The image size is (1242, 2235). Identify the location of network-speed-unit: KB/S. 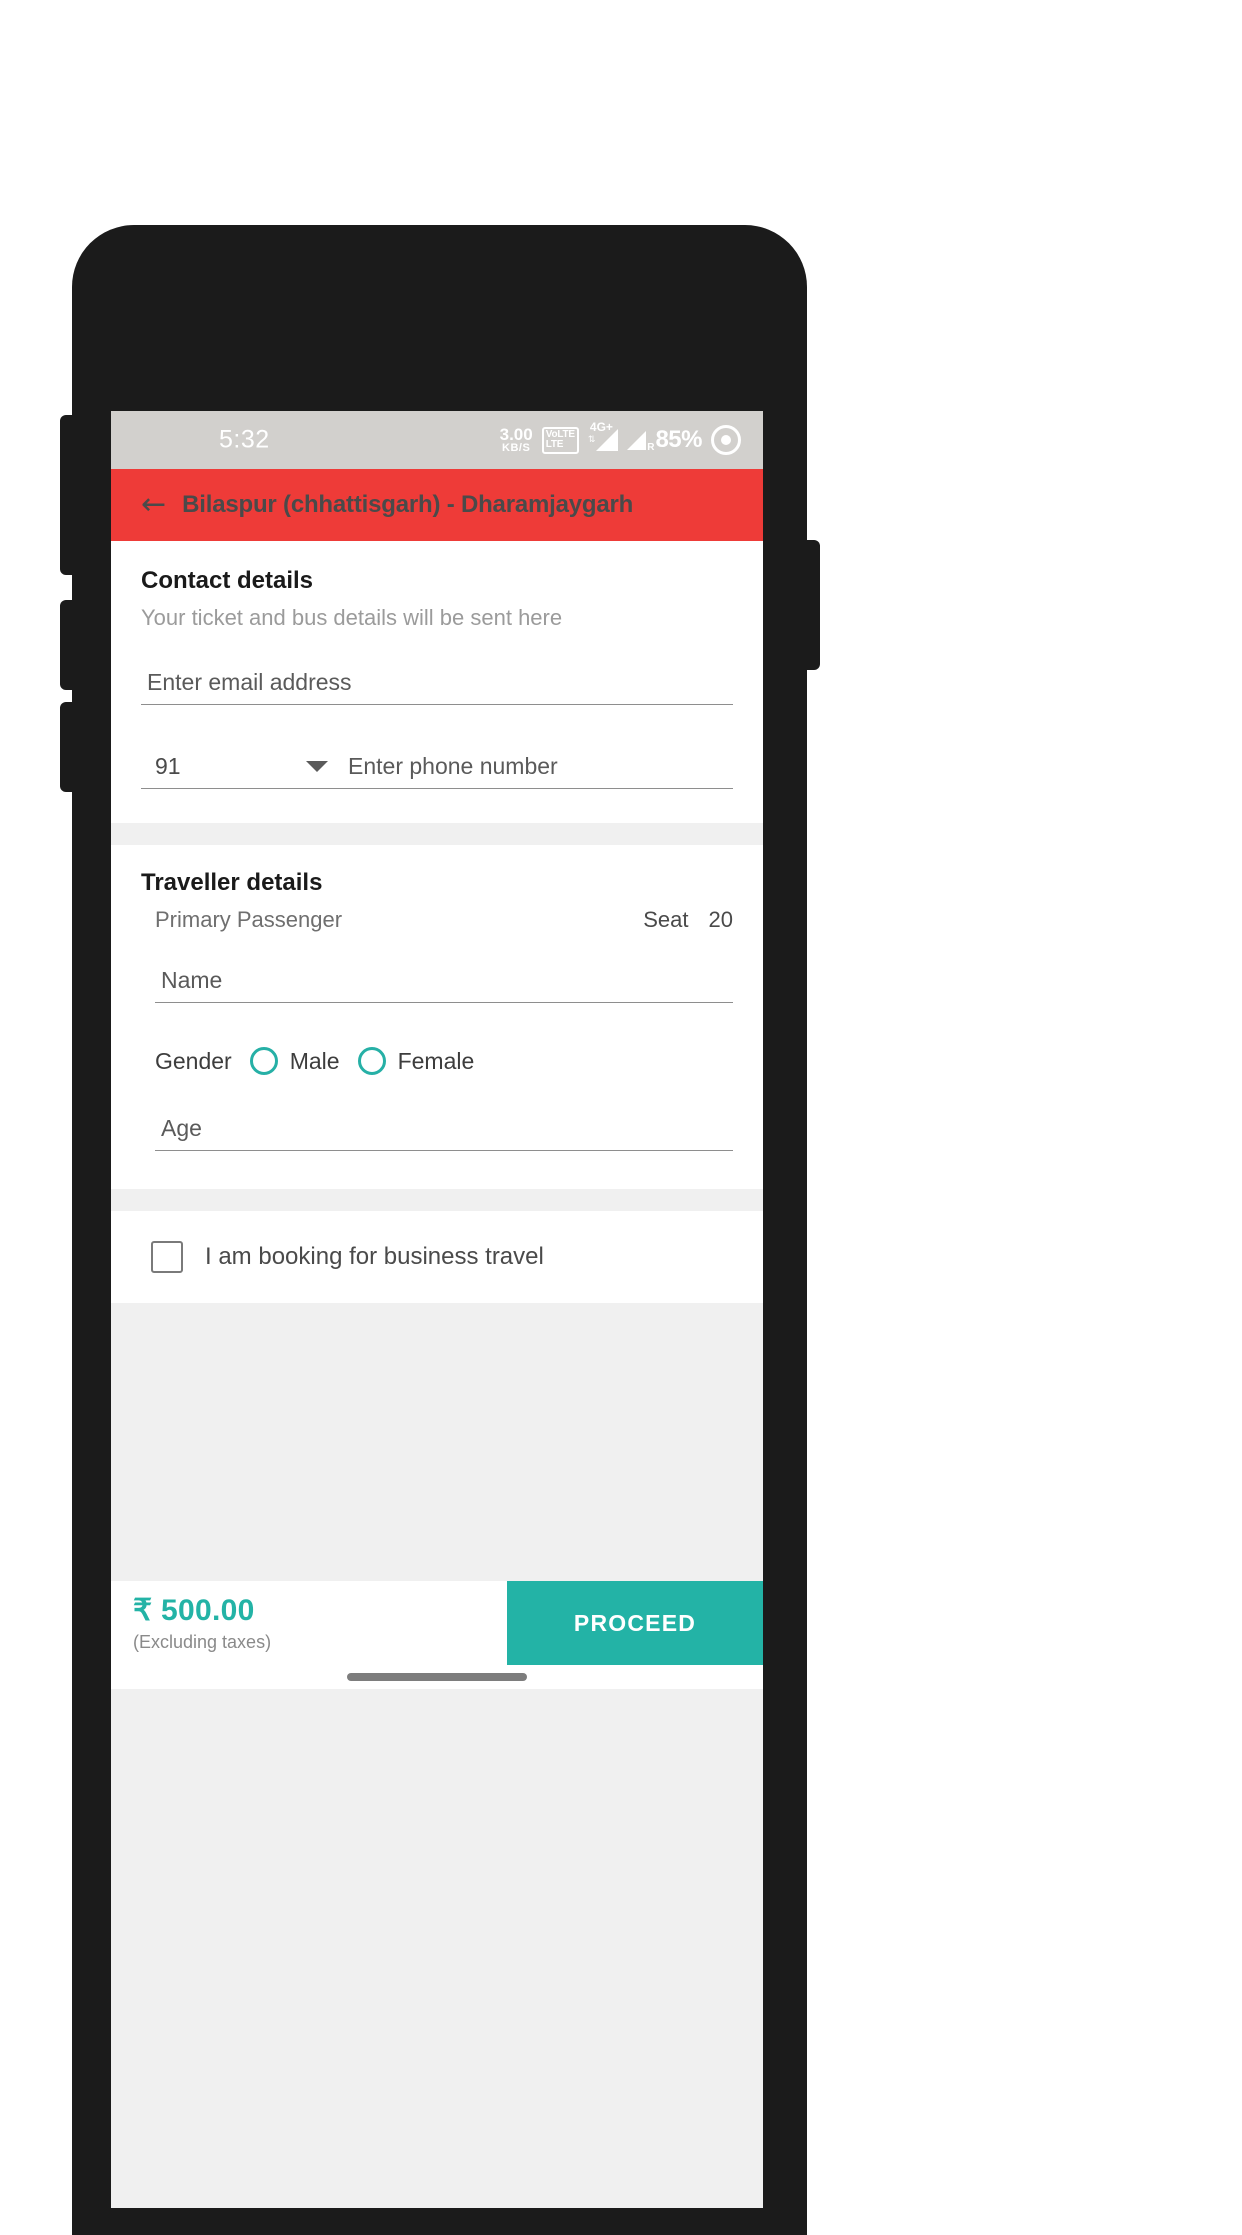
(516, 448).